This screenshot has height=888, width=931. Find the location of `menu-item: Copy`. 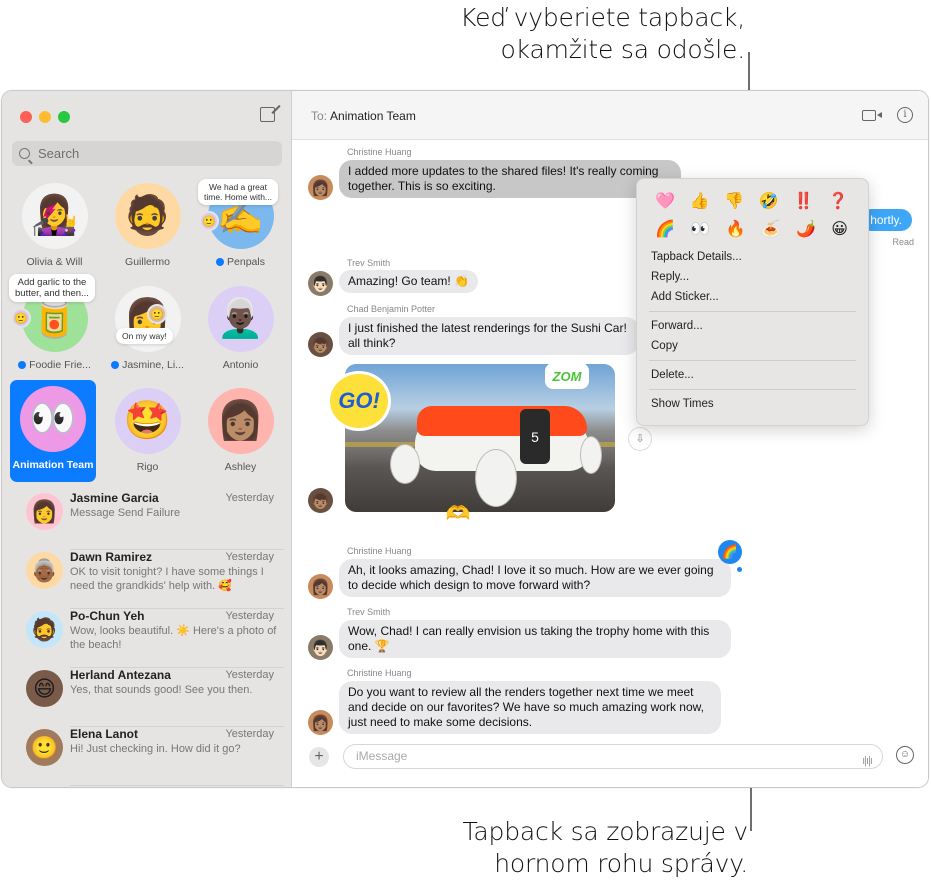

menu-item: Copy is located at coordinates (752, 346).